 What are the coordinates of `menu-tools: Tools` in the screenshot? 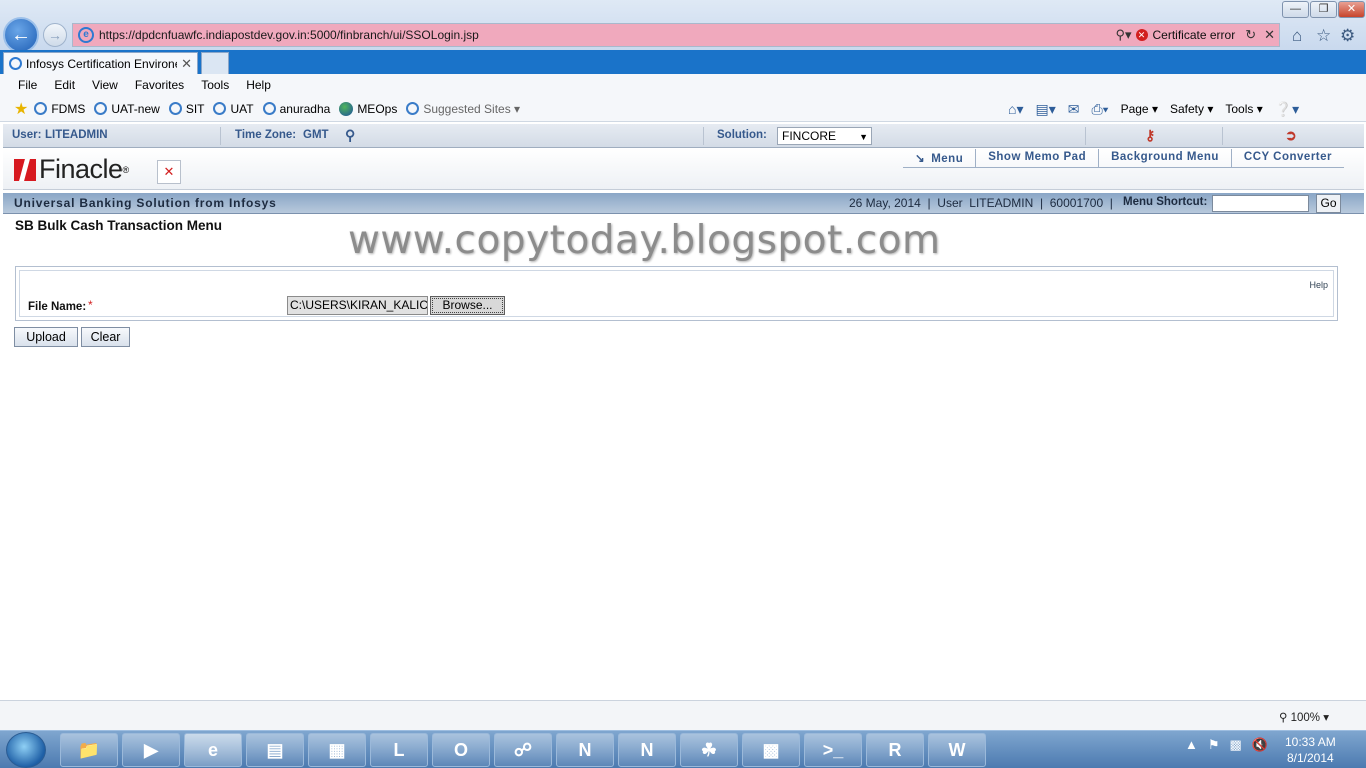 It's located at (215, 85).